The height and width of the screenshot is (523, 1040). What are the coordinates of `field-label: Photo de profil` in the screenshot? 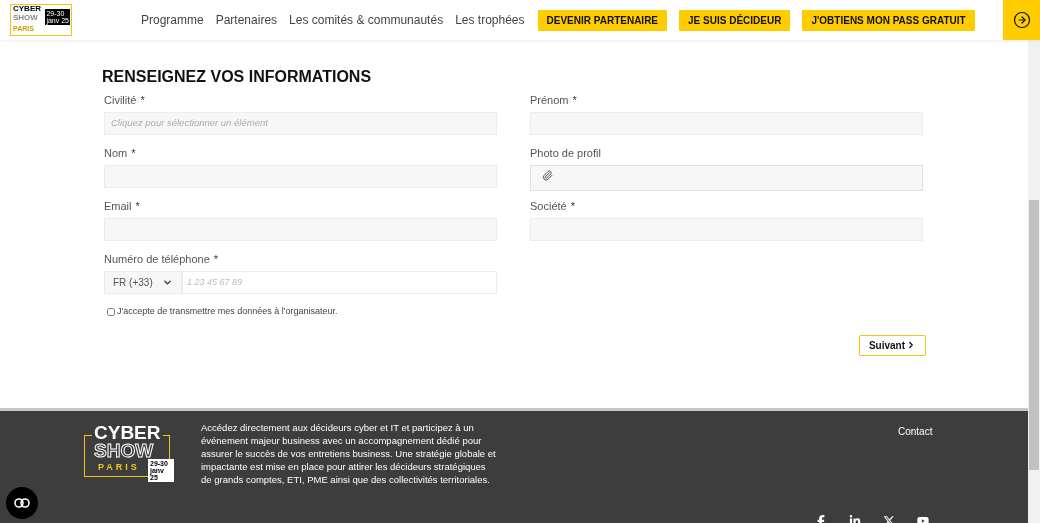 It's located at (565, 153).